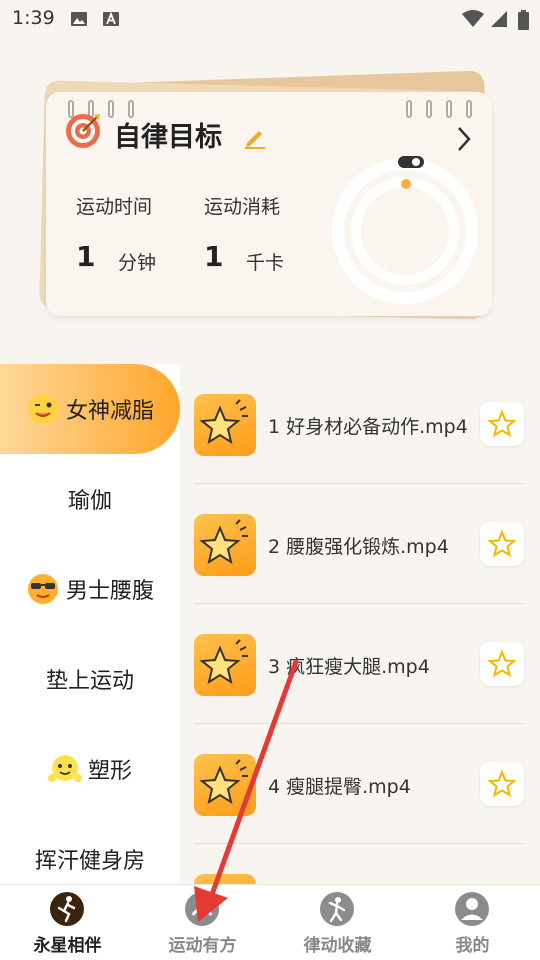  I want to click on edit-icon, so click(255, 137).